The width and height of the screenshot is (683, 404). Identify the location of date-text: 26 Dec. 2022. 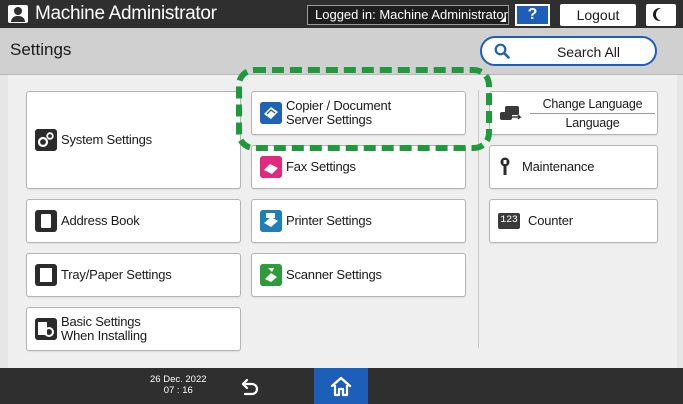
(178, 379).